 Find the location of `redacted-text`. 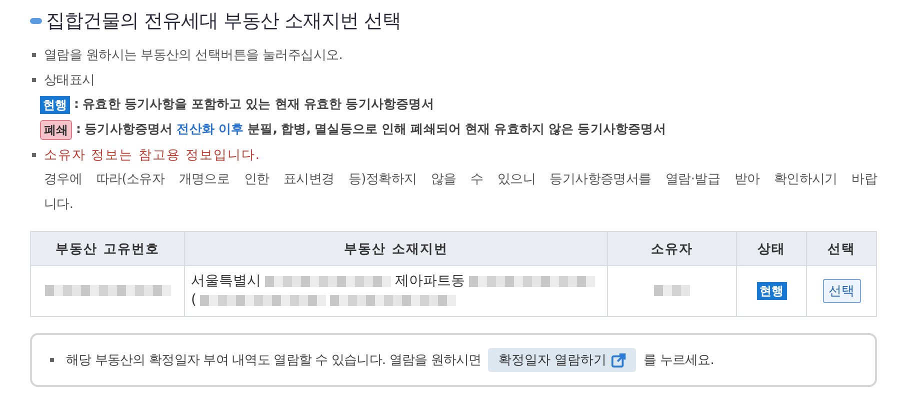

redacted-text is located at coordinates (672, 290).